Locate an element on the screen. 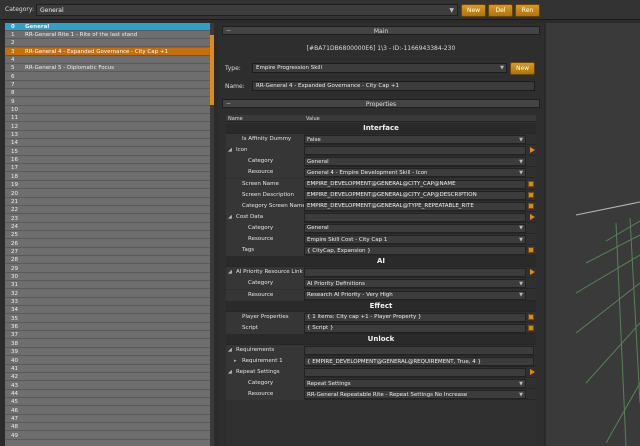 The height and width of the screenshot is (446, 640). list-item: 17 is located at coordinates (107, 169).